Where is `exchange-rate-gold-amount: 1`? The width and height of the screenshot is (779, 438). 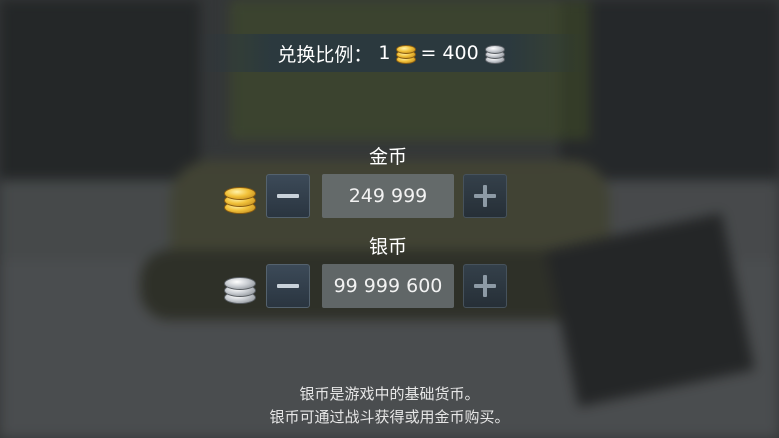
exchange-rate-gold-amount: 1 is located at coordinates (384, 53).